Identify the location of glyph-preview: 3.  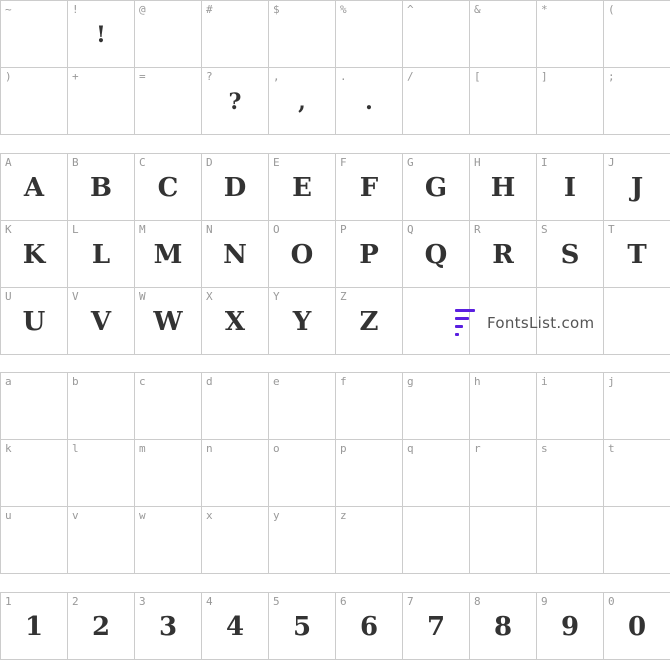
(168, 627).